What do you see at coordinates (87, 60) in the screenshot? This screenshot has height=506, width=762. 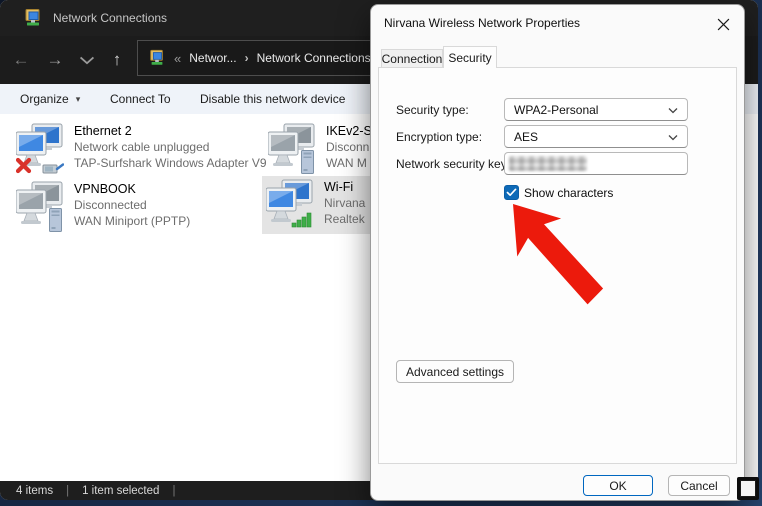 I see `recent-locations-chevron-icon` at bounding box center [87, 60].